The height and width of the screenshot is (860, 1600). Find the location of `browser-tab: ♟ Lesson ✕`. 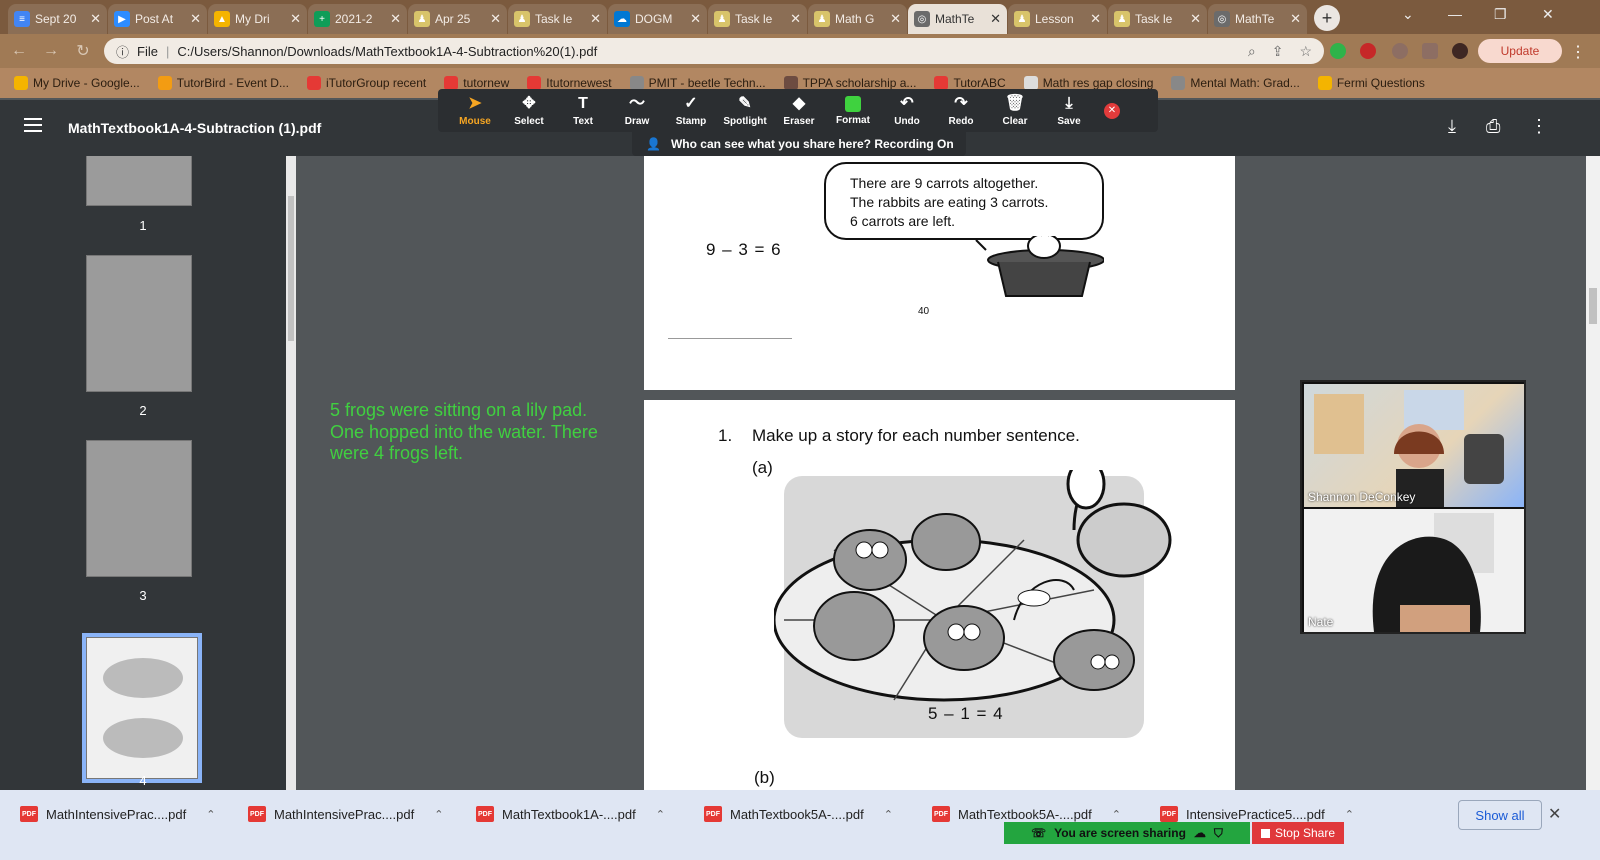

browser-tab: ♟ Lesson ✕ is located at coordinates (1057, 19).